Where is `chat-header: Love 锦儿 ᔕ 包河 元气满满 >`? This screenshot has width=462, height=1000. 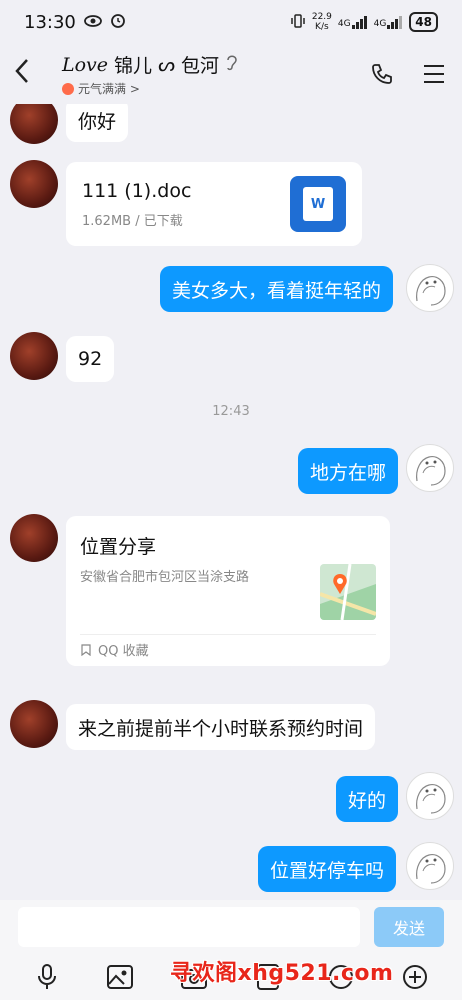 chat-header: Love 锦儿 ᔕ 包河 元气满满 > is located at coordinates (231, 74).